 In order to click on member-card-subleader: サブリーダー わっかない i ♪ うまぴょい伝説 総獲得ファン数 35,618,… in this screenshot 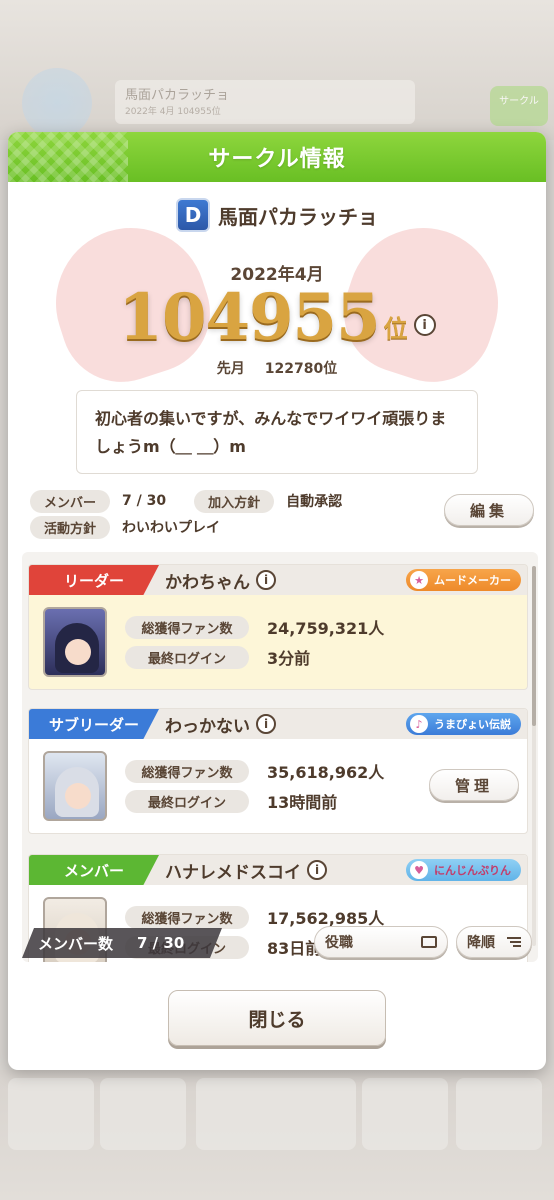, I will do `click(278, 771)`.